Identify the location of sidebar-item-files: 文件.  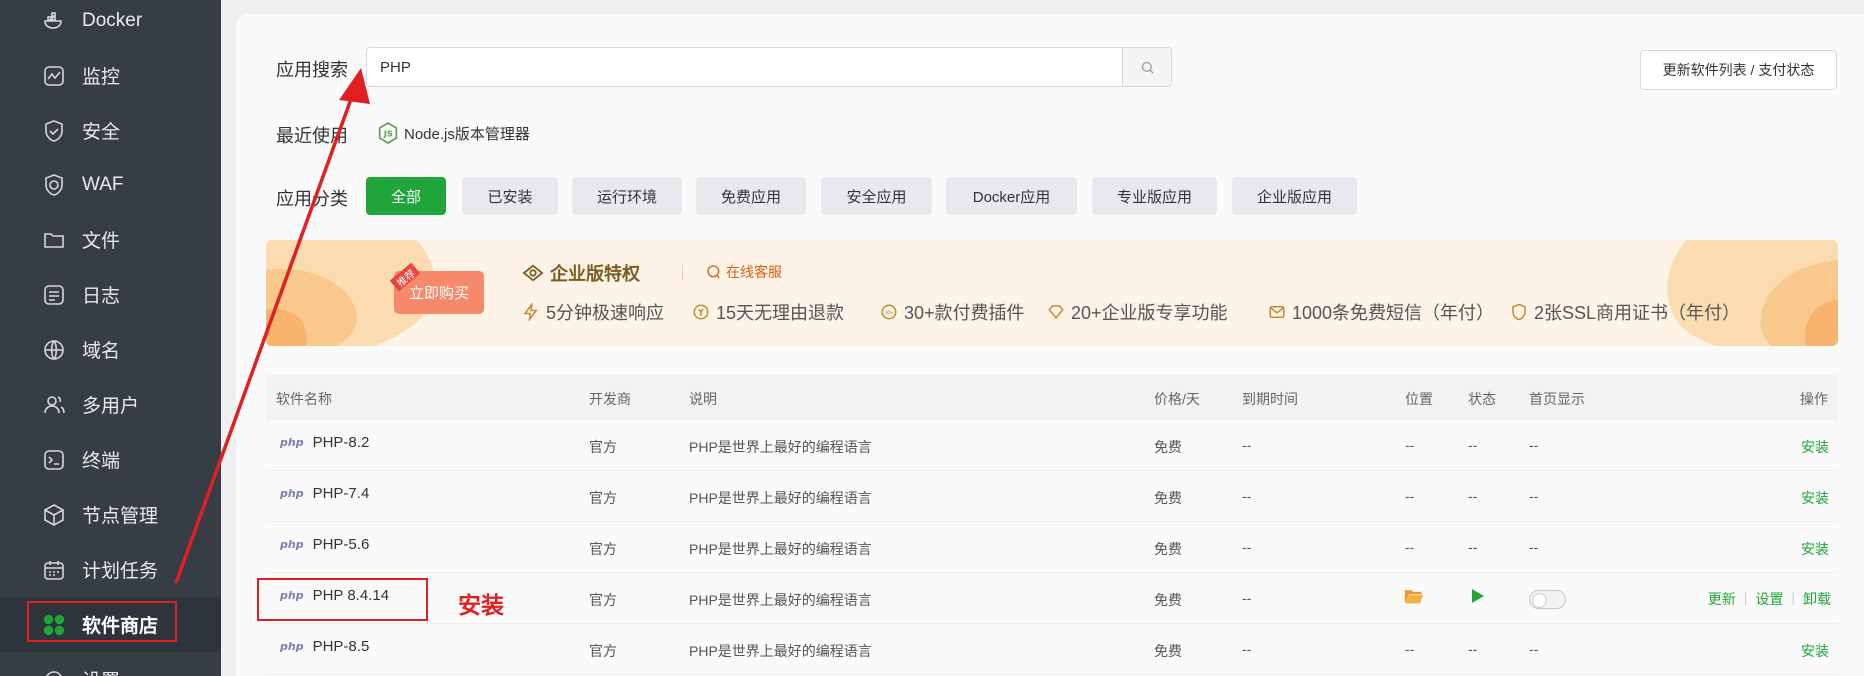
(110, 239).